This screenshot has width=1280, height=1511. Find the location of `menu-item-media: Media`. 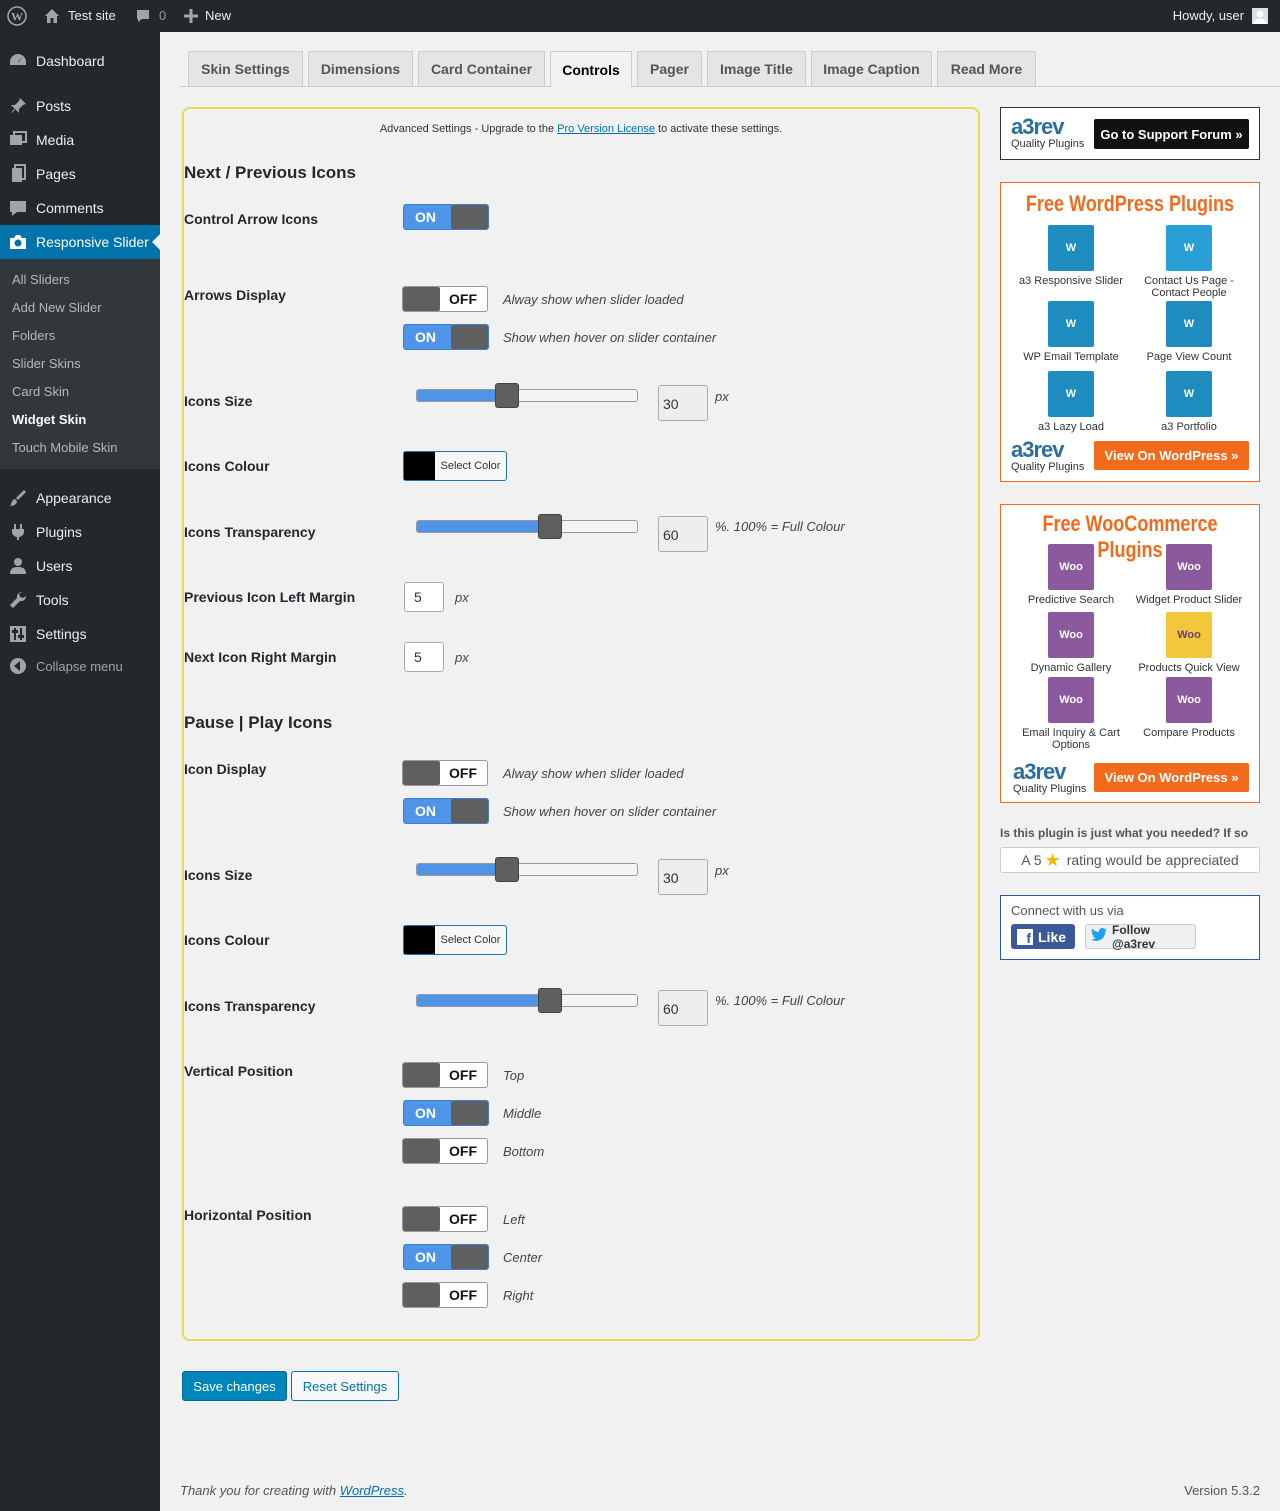

menu-item-media: Media is located at coordinates (80, 140).